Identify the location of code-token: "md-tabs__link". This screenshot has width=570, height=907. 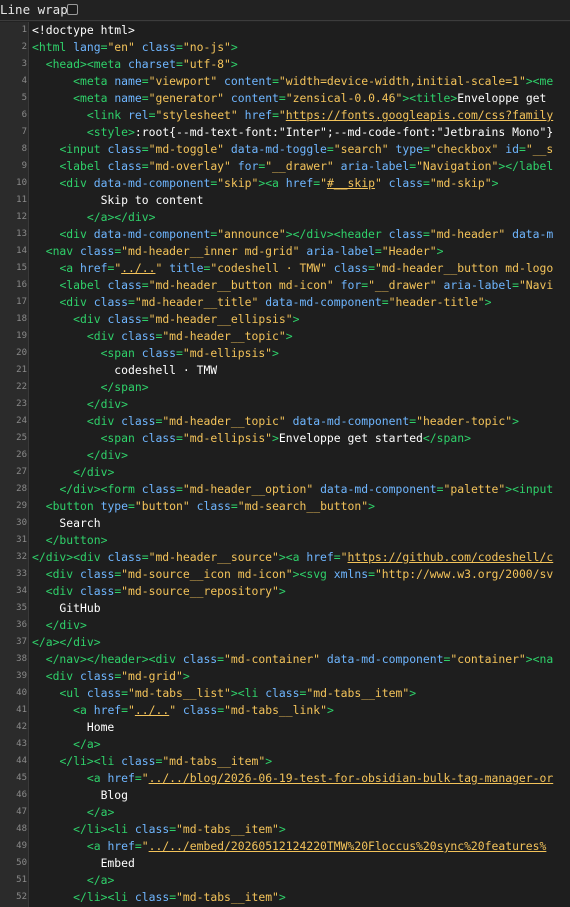
(275, 710).